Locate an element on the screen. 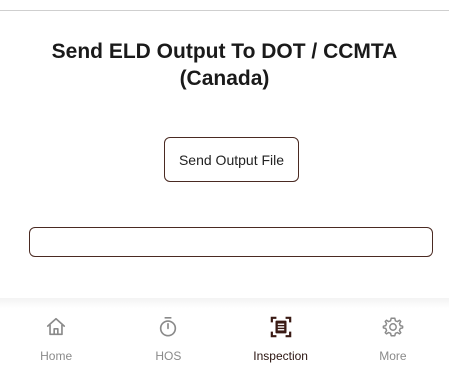 This screenshot has width=449, height=376. nav-label-hos: HOS is located at coordinates (168, 356).